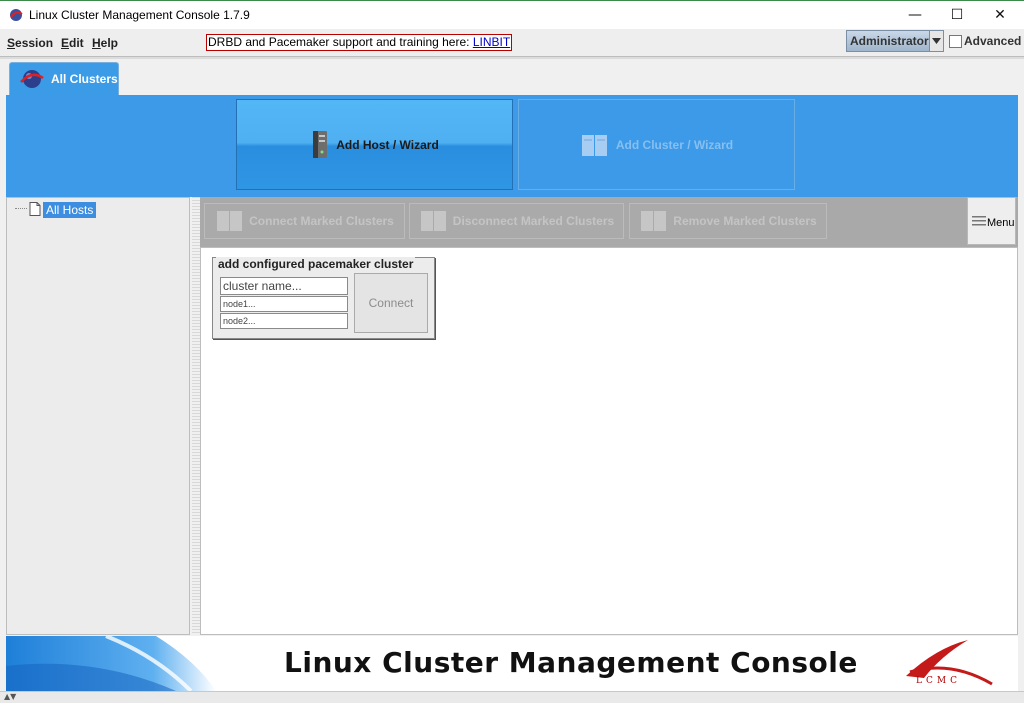 Image resolution: width=1024 pixels, height=703 pixels. I want to click on maximize-button: ☐, so click(957, 15).